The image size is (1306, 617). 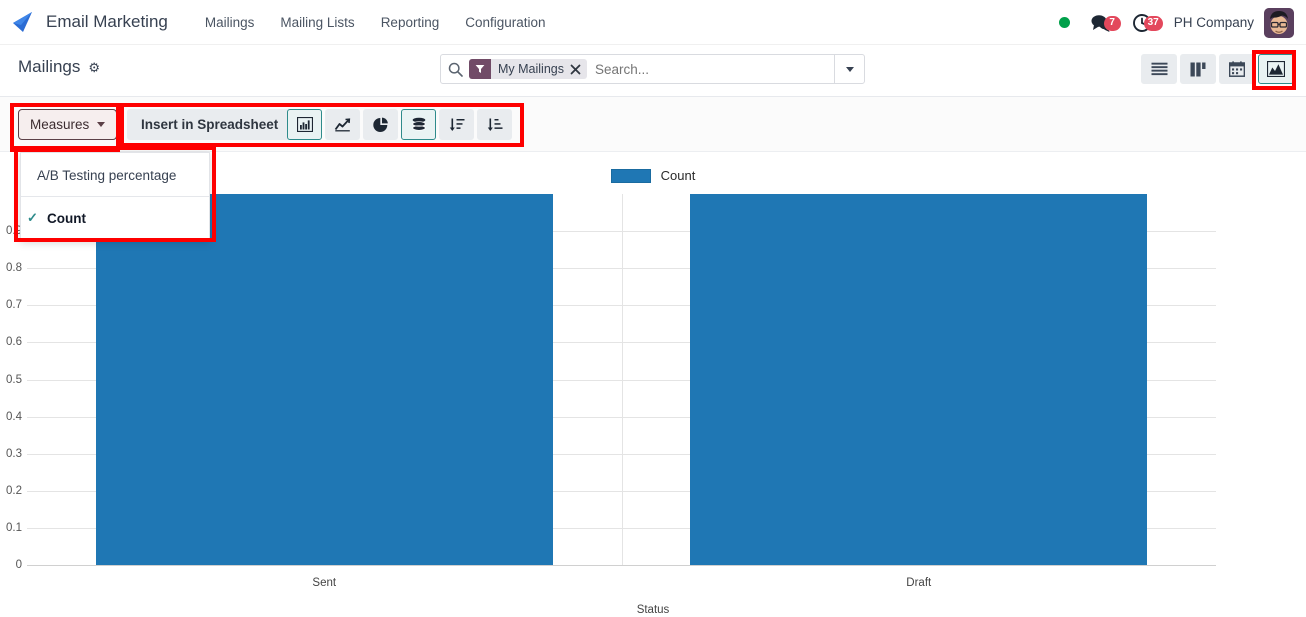 I want to click on menu-separator, so click(x=115, y=196).